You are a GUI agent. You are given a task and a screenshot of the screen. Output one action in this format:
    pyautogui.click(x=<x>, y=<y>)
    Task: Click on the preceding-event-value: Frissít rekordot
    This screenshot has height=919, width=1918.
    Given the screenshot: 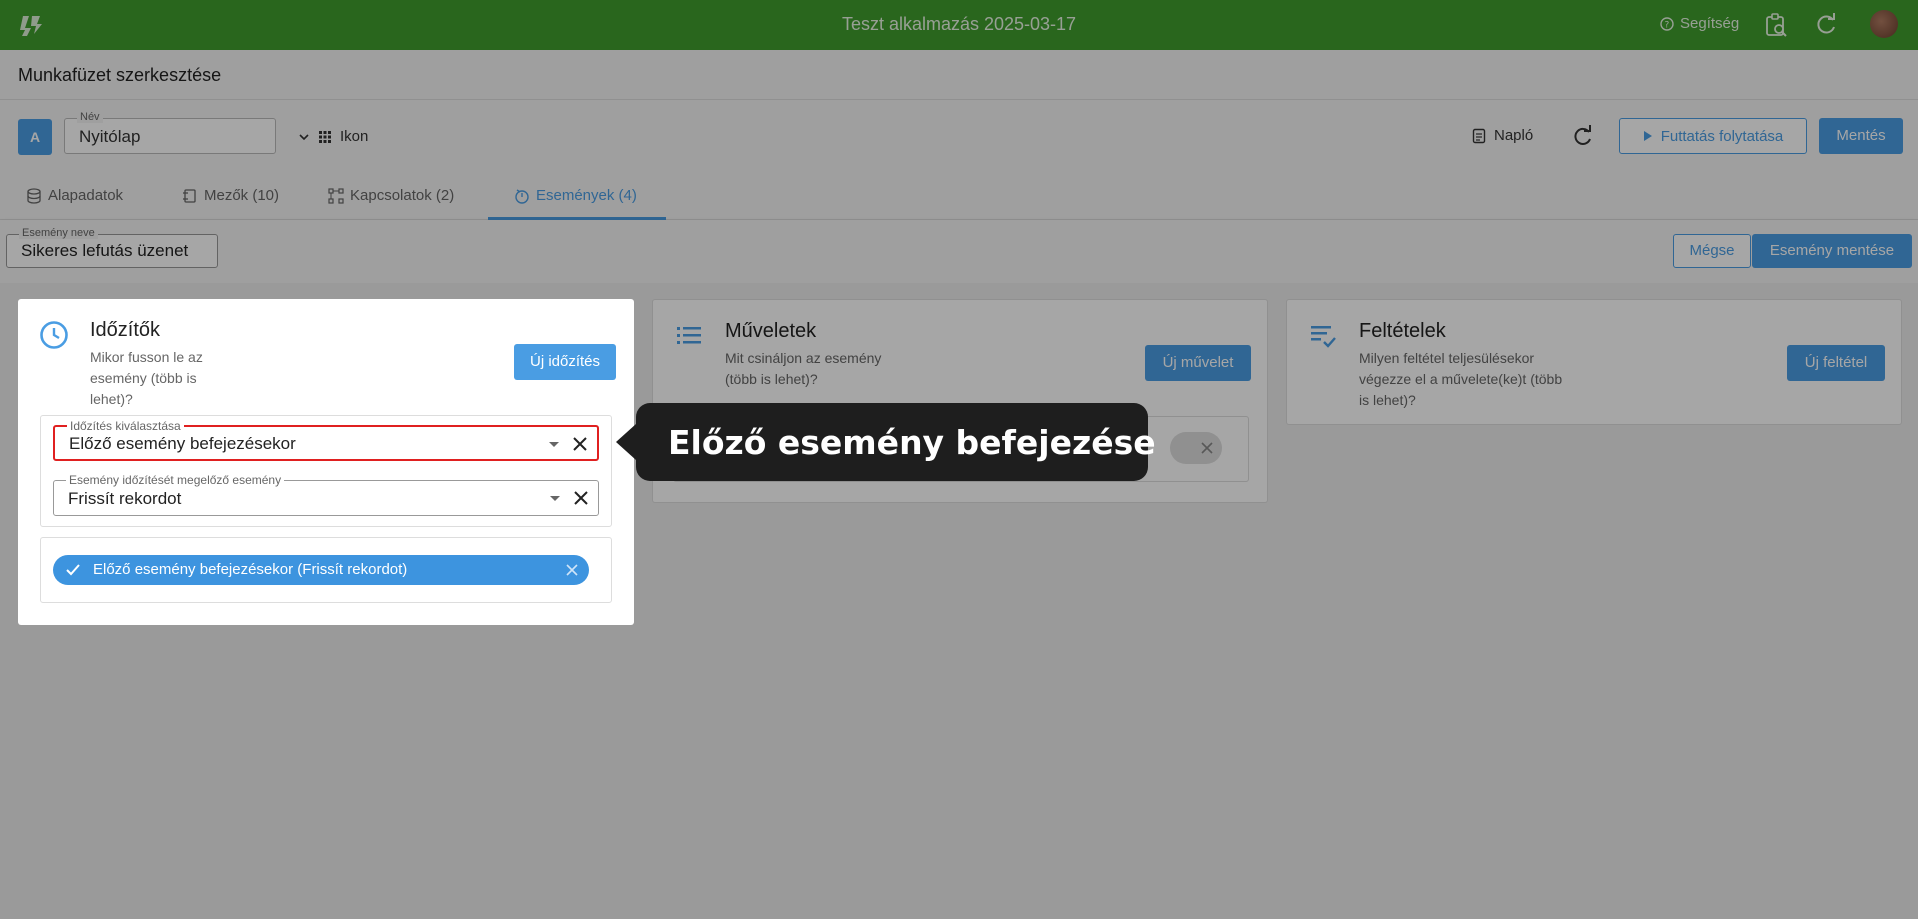 What is the action you would take?
    pyautogui.click(x=125, y=498)
    